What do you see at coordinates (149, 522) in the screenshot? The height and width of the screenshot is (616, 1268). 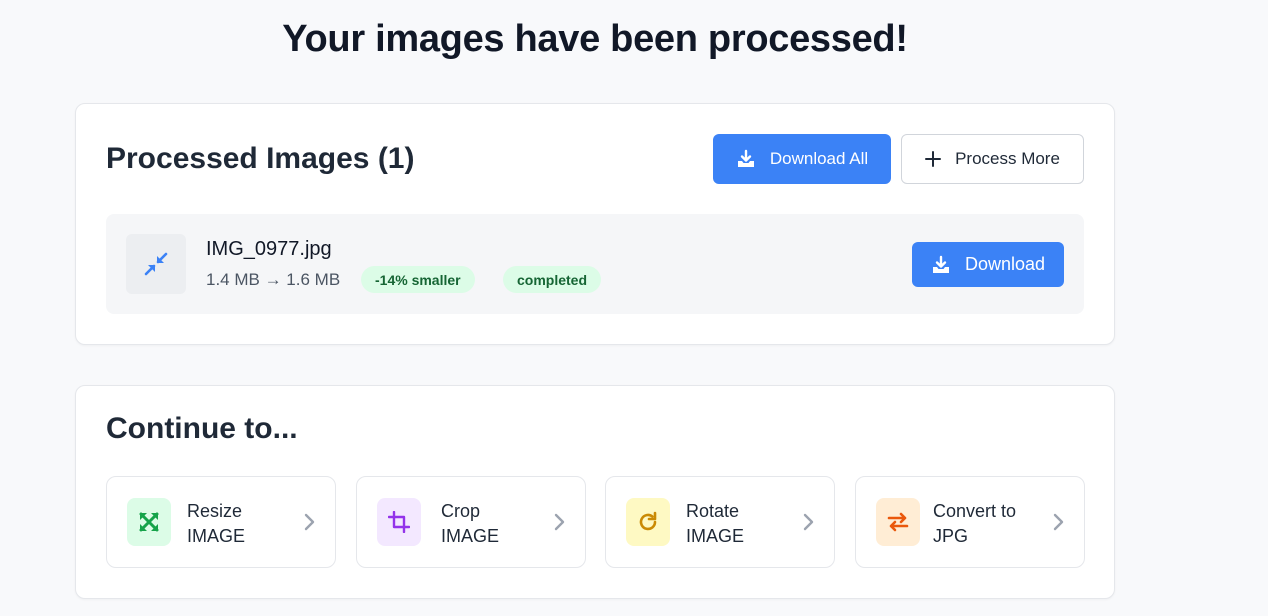 I see `resize-icon` at bounding box center [149, 522].